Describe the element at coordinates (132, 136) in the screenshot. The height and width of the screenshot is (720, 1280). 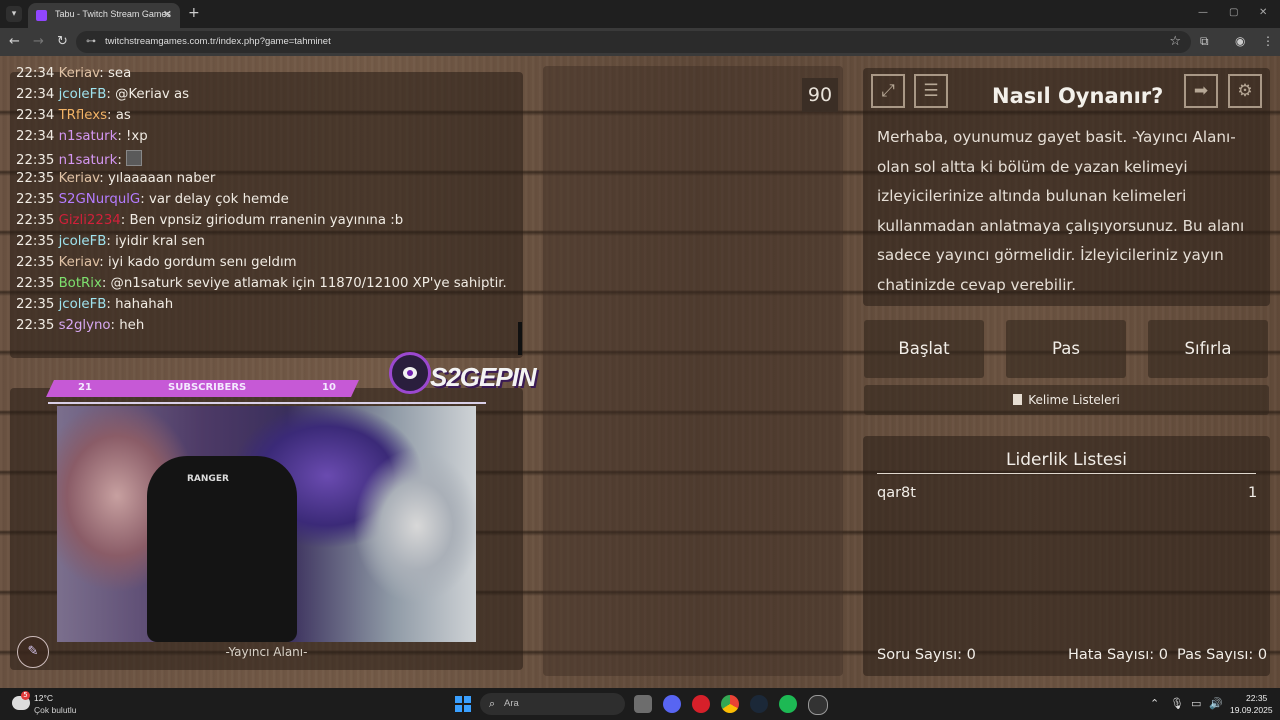
I see `chat-text: : !xp` at that location.